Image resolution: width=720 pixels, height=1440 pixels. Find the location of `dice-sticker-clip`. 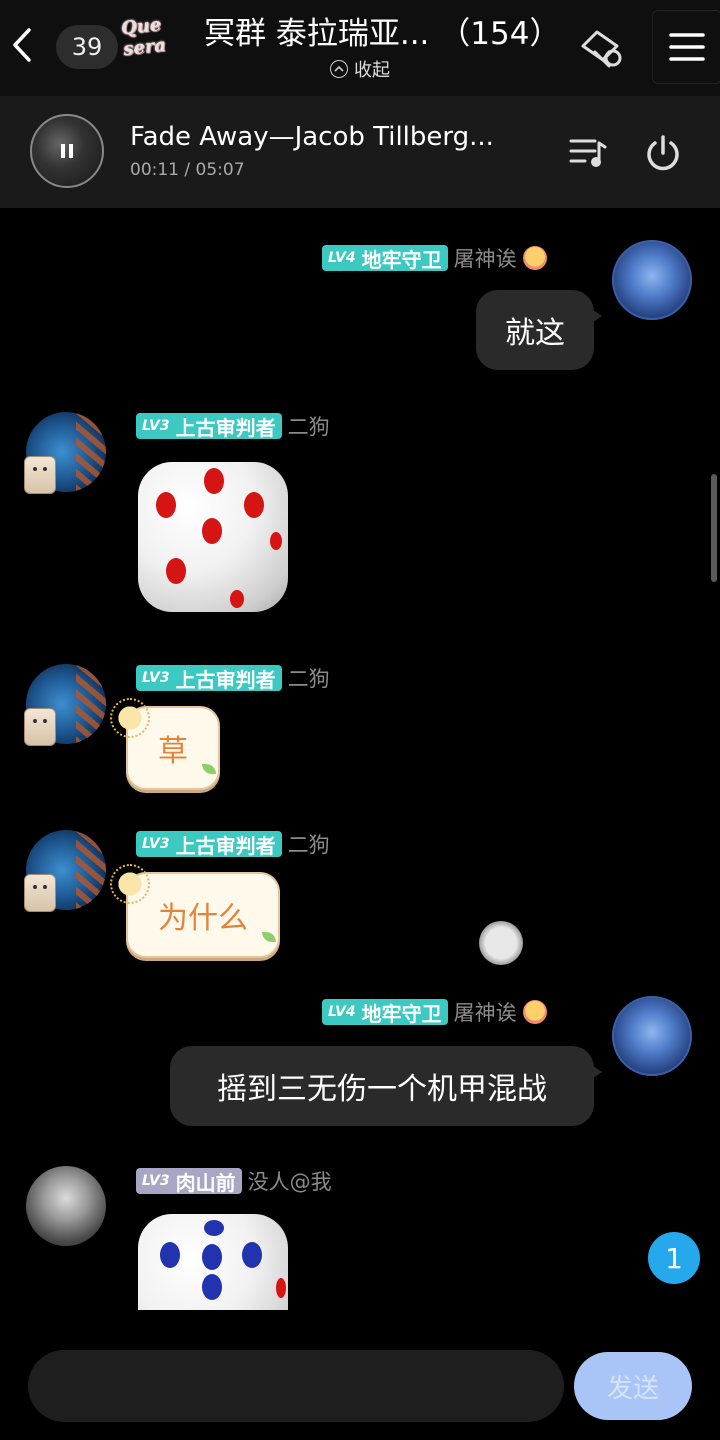

dice-sticker-clip is located at coordinates (218, 1262).